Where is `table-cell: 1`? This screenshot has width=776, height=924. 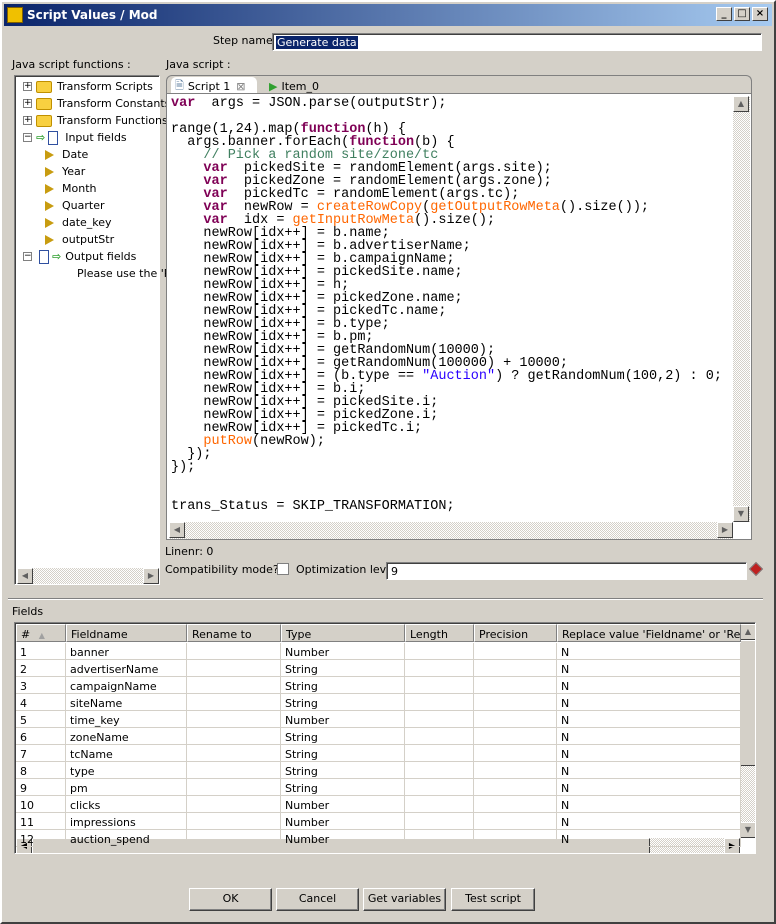
table-cell: 1 is located at coordinates (41, 651).